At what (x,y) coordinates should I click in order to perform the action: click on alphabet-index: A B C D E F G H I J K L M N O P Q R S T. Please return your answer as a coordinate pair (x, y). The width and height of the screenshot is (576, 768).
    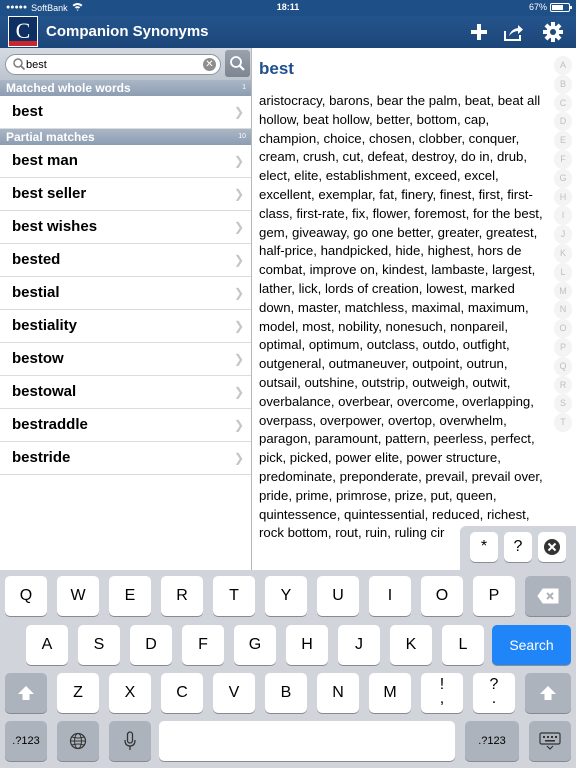
    Looking at the image, I should click on (563, 244).